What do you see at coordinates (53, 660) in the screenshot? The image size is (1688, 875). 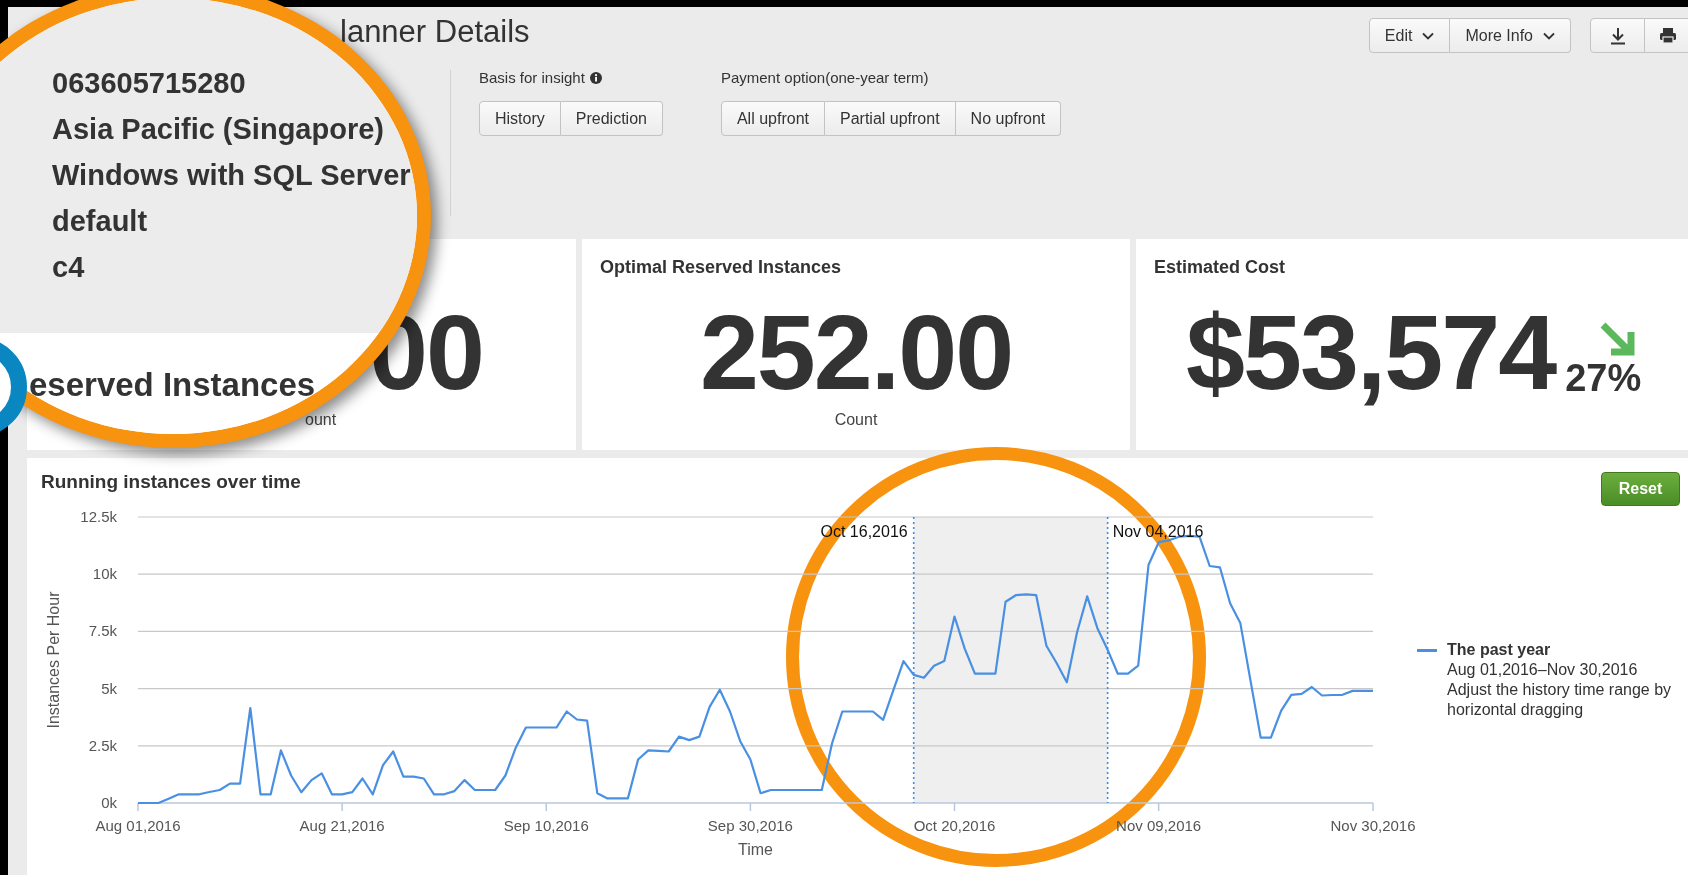 I see `axis-title: Instances Per Hour` at bounding box center [53, 660].